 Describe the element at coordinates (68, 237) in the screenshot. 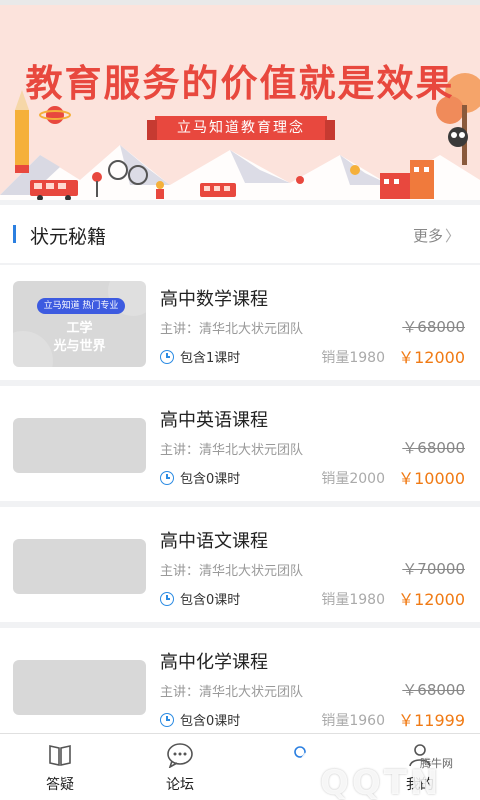

I see `section-title: 状元秘籍` at that location.